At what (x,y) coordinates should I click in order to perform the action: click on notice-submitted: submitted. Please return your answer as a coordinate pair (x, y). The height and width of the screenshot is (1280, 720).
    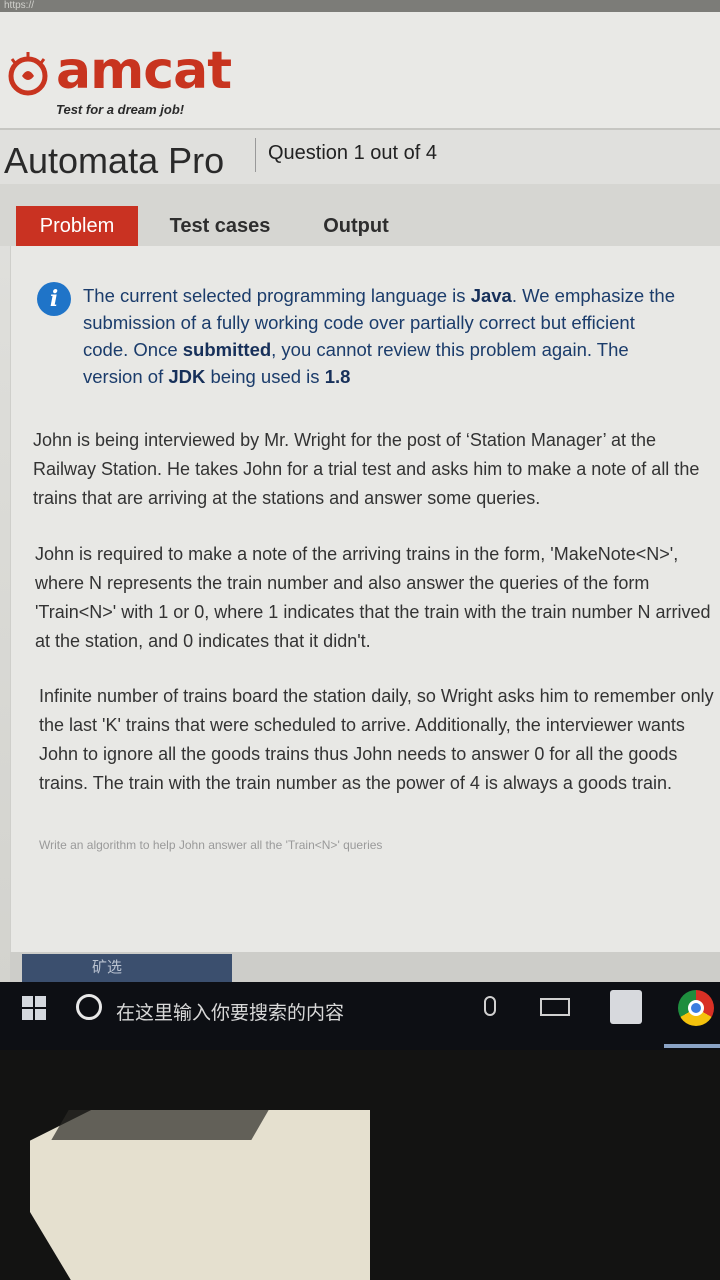
    Looking at the image, I should click on (227, 349).